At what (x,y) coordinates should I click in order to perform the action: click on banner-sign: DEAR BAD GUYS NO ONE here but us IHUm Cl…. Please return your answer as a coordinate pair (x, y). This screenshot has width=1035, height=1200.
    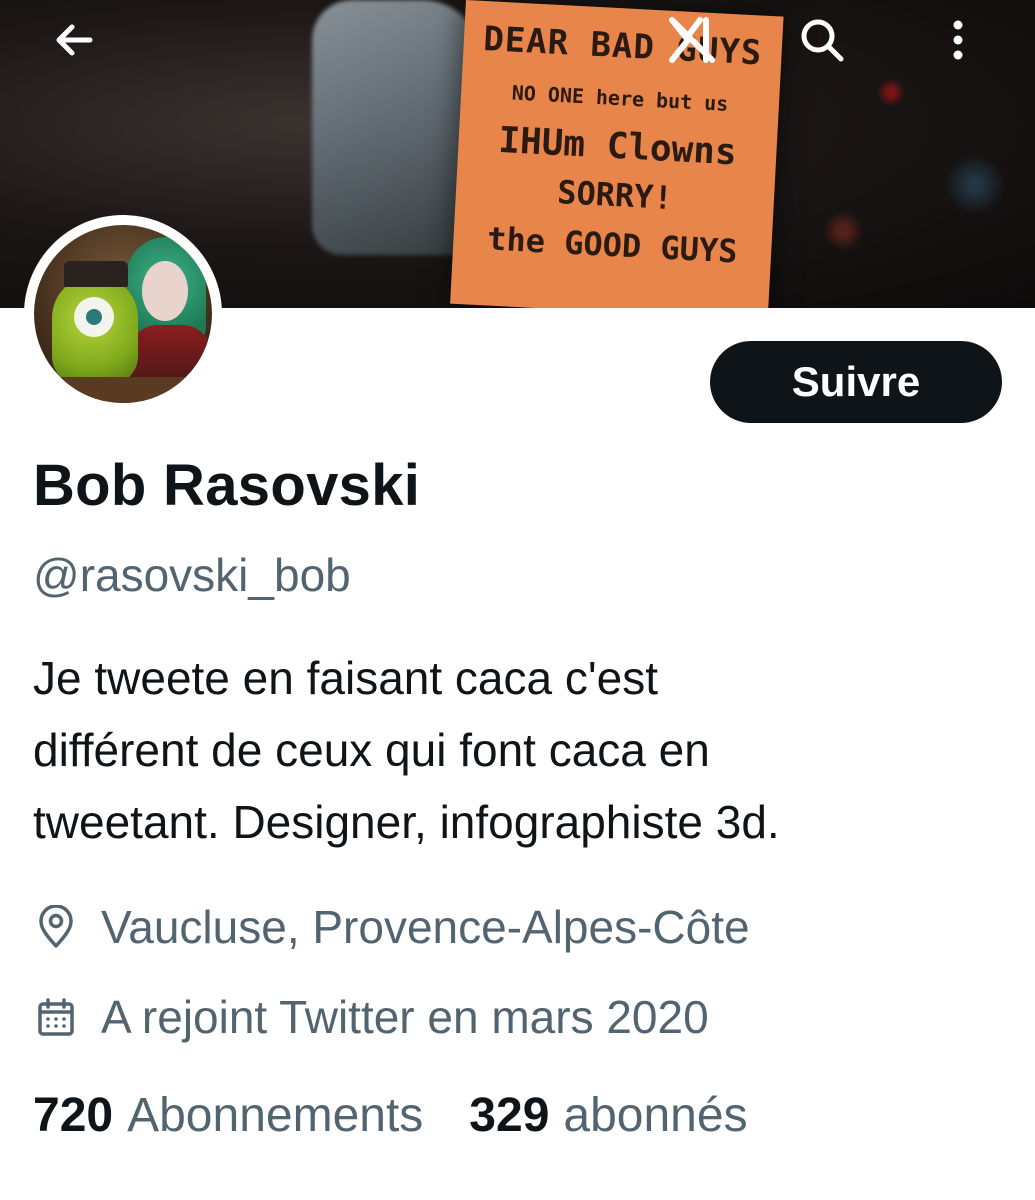
    Looking at the image, I should click on (617, 154).